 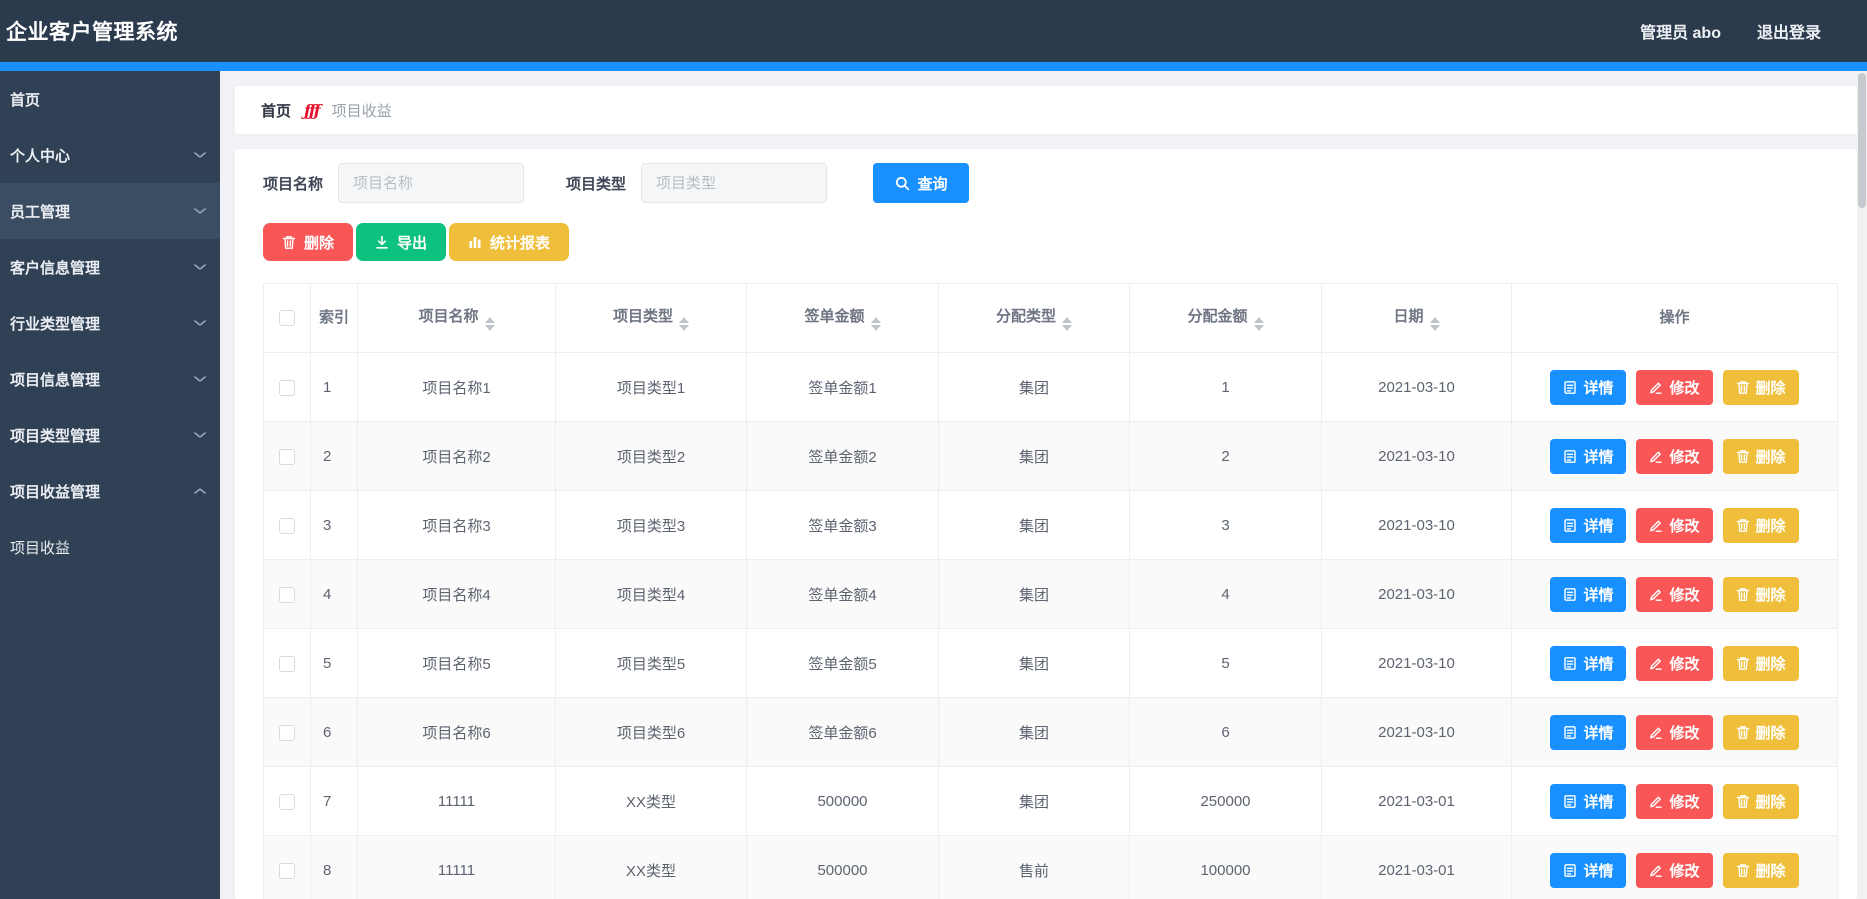 I want to click on cell-index: 1, so click(x=334, y=387).